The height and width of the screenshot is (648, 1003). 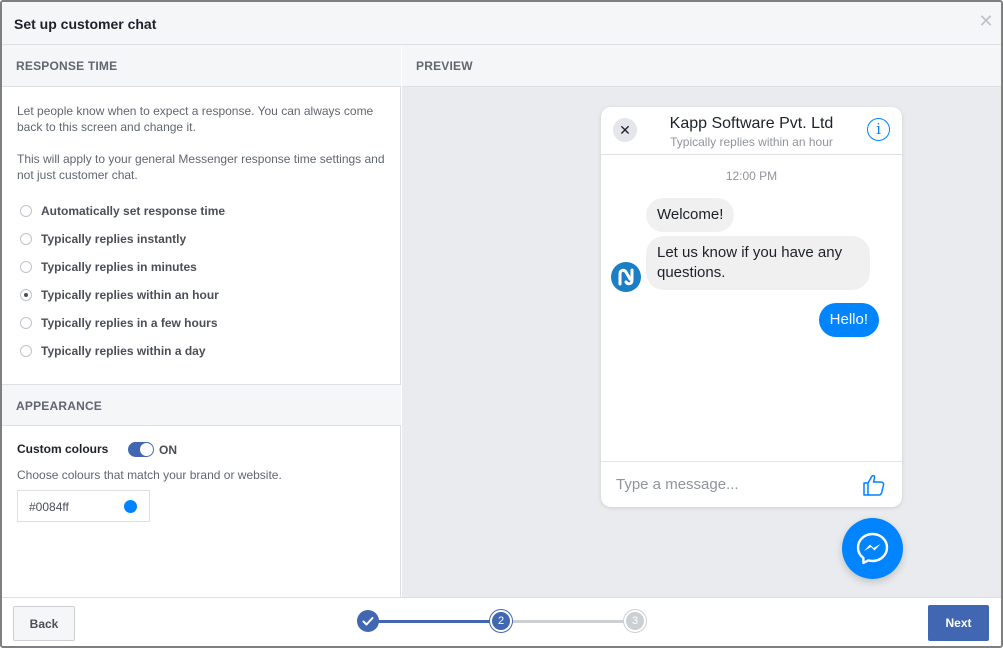 What do you see at coordinates (751, 142) in the screenshot?
I see `response-time-subtitle: Typically replies within an hour` at bounding box center [751, 142].